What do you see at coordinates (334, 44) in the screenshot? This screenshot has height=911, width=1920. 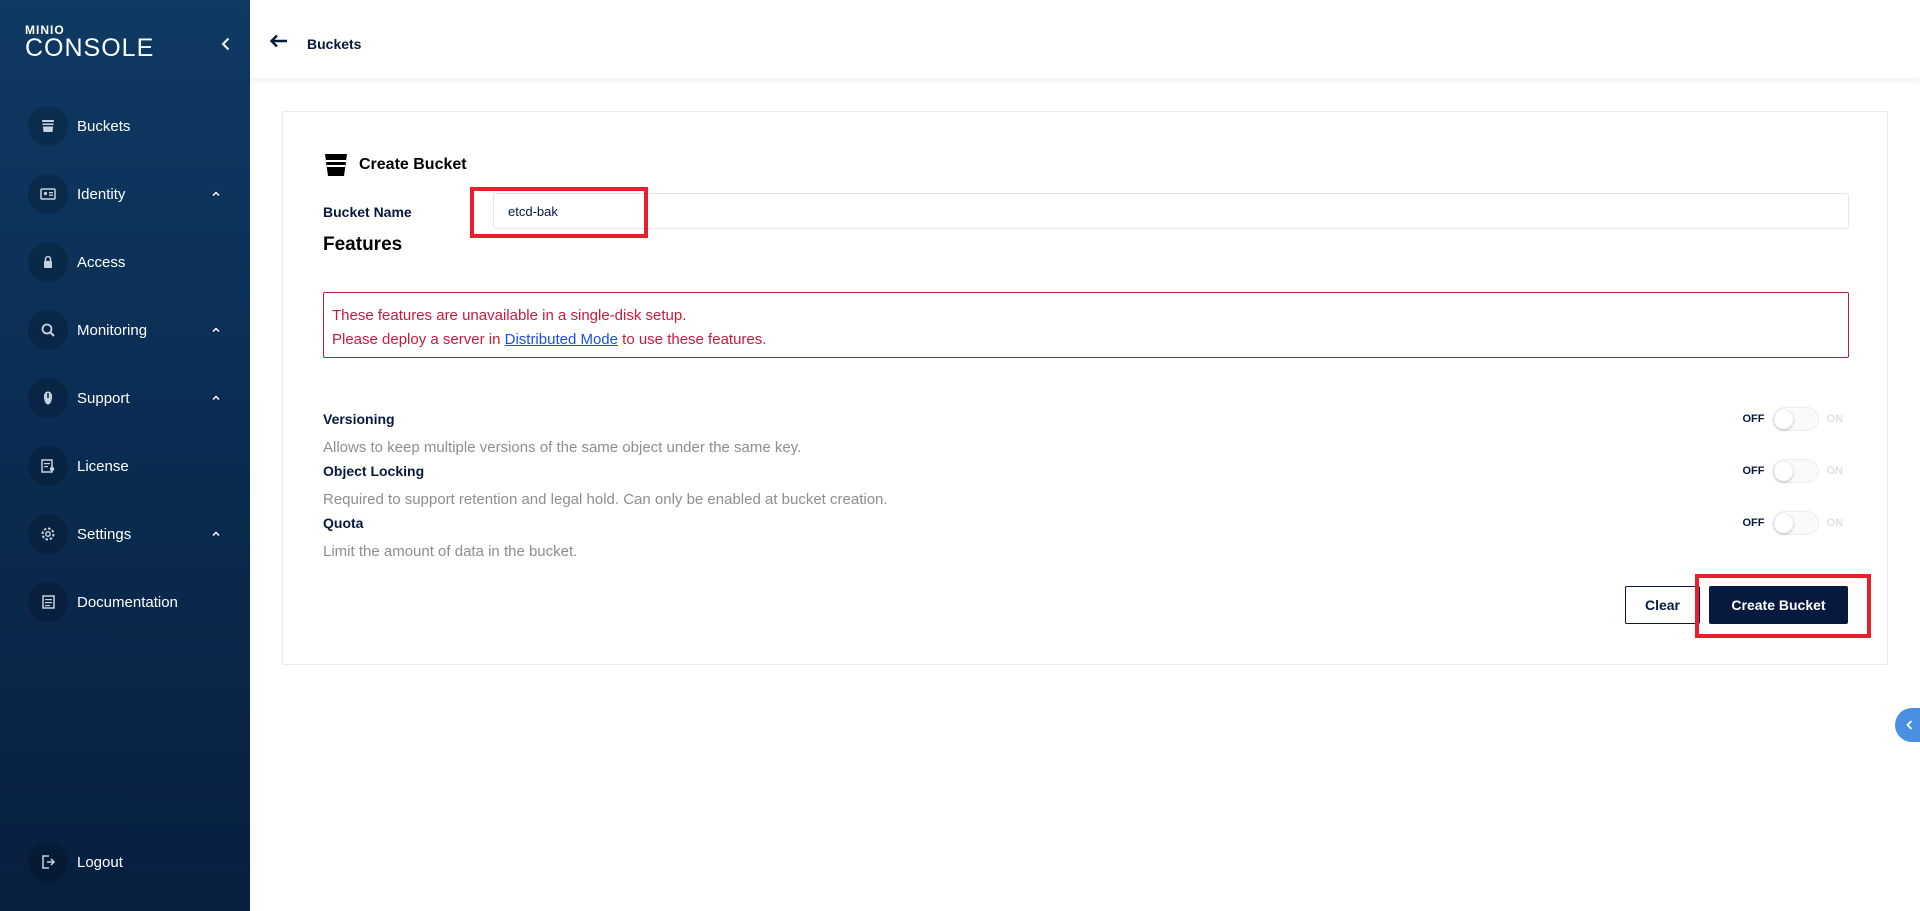 I see `breadcrumb: Buckets` at bounding box center [334, 44].